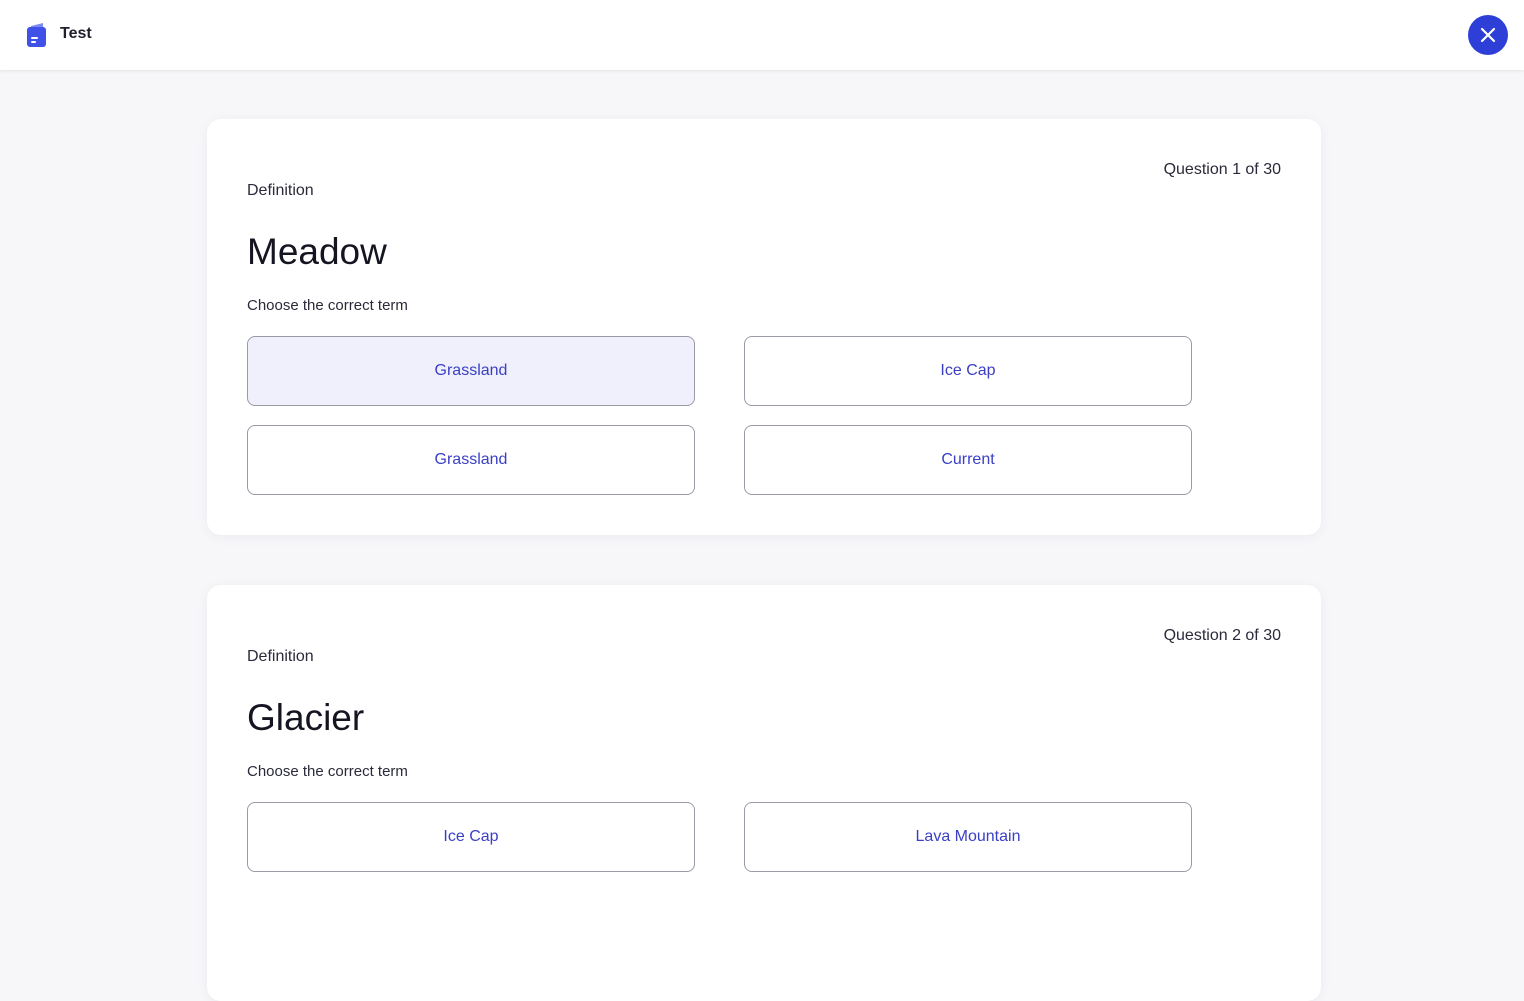 The image size is (1524, 1001). I want to click on close-icon, so click(1488, 35).